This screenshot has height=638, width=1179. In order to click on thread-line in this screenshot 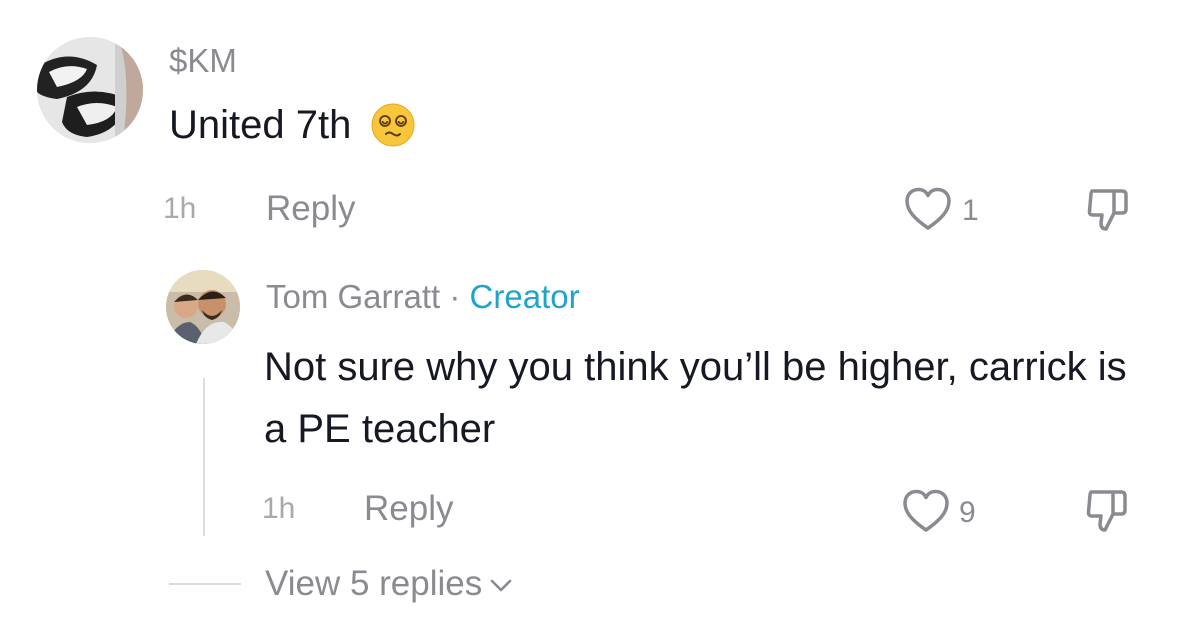, I will do `click(204, 457)`.